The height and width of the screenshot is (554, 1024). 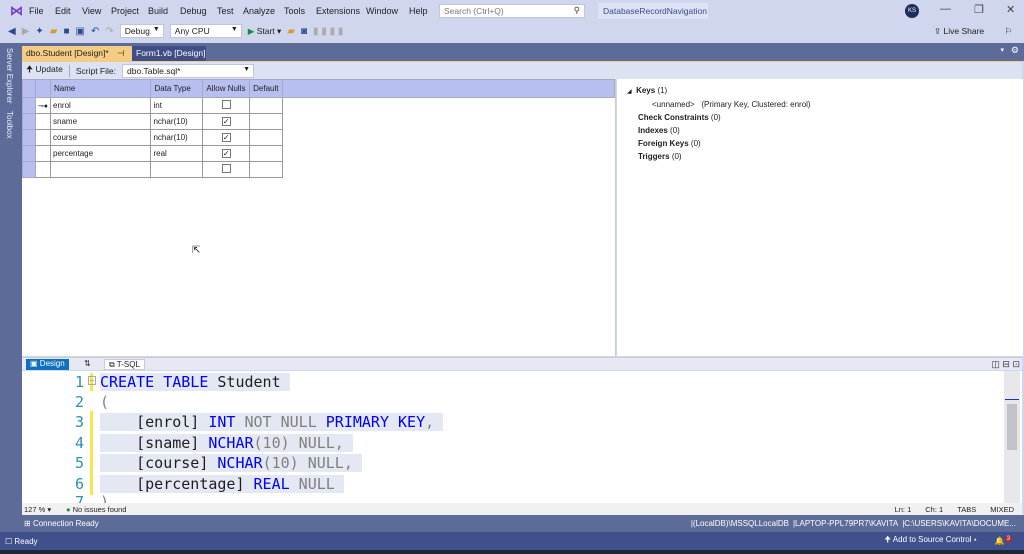 What do you see at coordinates (291, 31) in the screenshot?
I see `find-in-files-icon: ▰` at bounding box center [291, 31].